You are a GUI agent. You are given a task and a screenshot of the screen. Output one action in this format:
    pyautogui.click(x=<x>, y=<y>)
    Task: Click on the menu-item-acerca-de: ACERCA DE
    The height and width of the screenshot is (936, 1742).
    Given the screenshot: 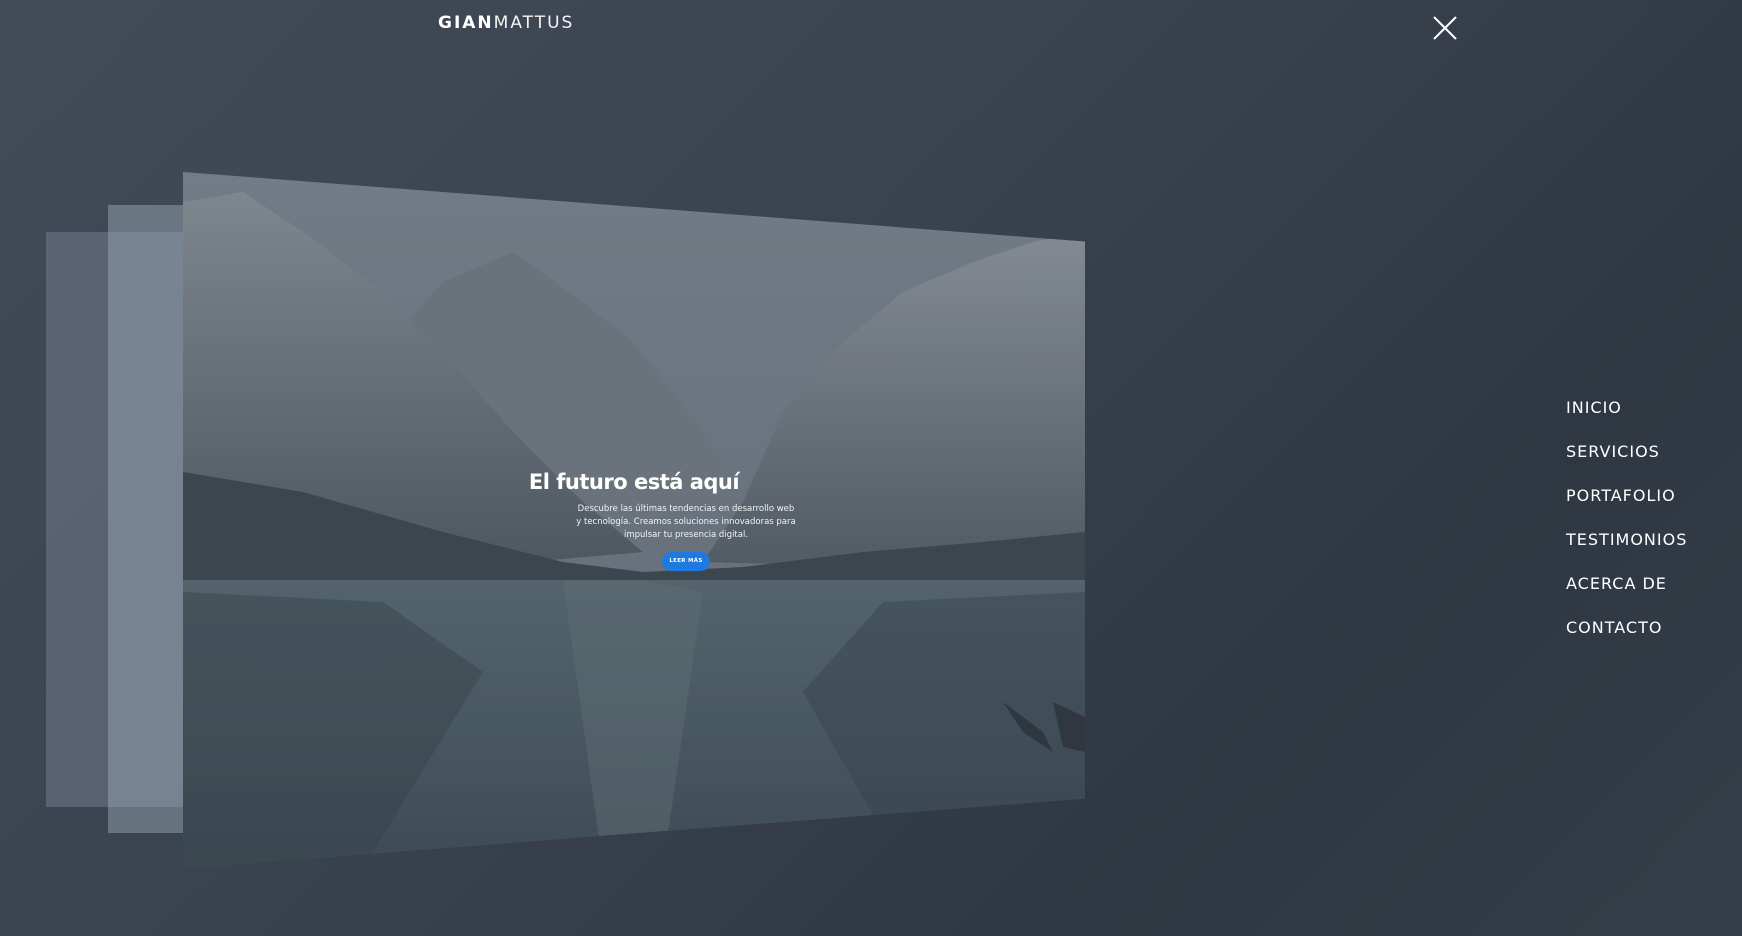 What is the action you would take?
    pyautogui.click(x=1626, y=596)
    